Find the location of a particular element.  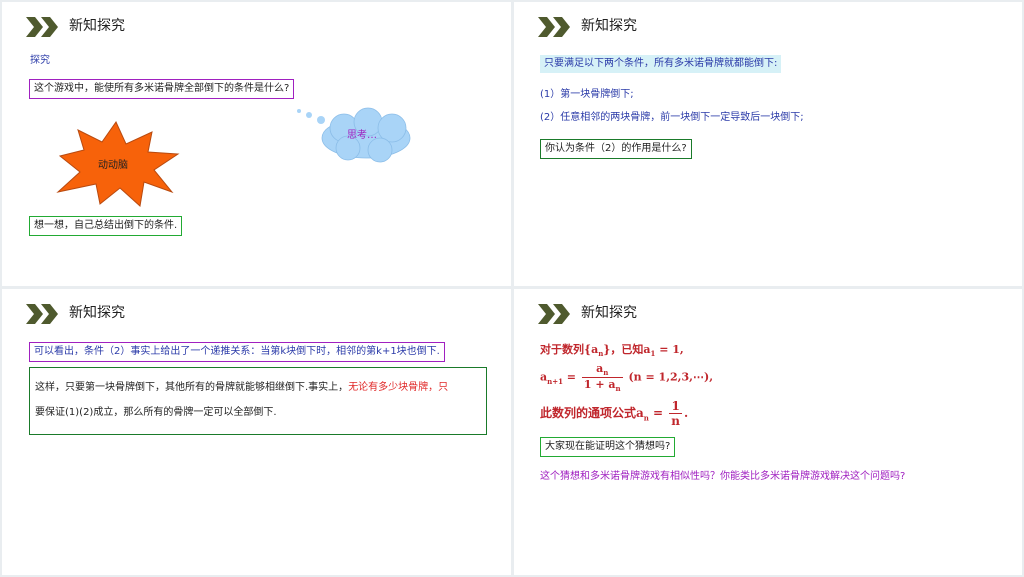

question-box: 大家现在能证明这个猜想吗? is located at coordinates (608, 447).